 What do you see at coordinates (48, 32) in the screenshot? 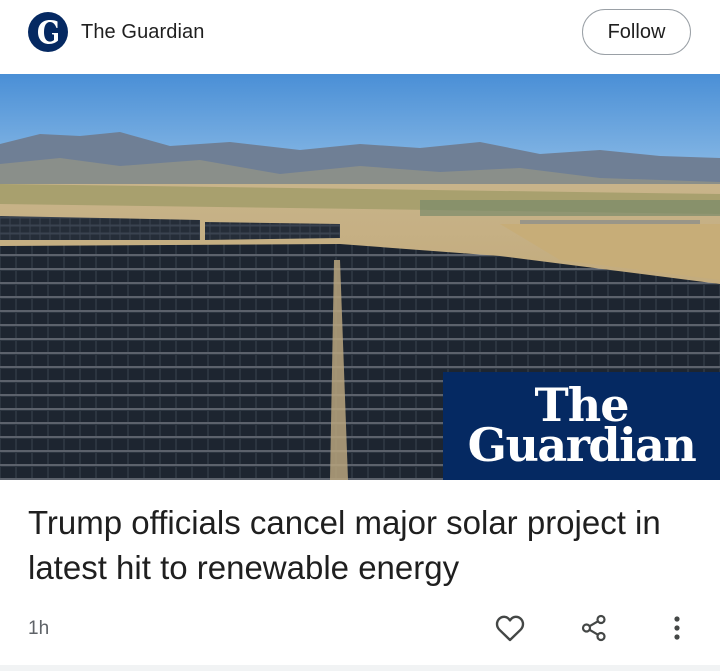
I see `guardian-logo-icon` at bounding box center [48, 32].